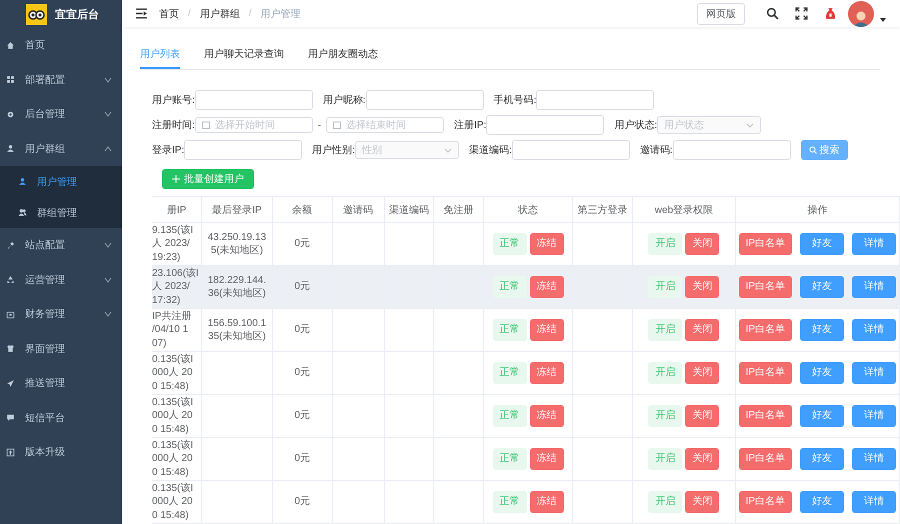 This screenshot has width=900, height=524. I want to click on sidebar-item: 短信平台, so click(61, 417).